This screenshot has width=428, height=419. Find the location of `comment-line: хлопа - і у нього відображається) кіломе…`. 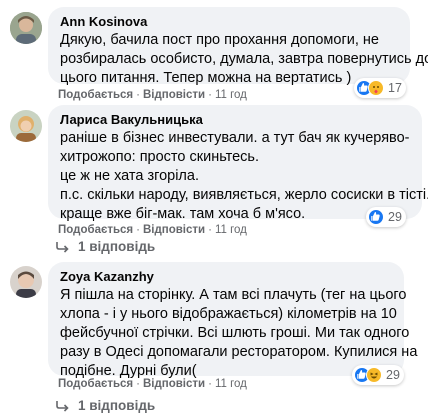

comment-line: хлопа - і у нього відображається) кіломе… is located at coordinates (228, 314).